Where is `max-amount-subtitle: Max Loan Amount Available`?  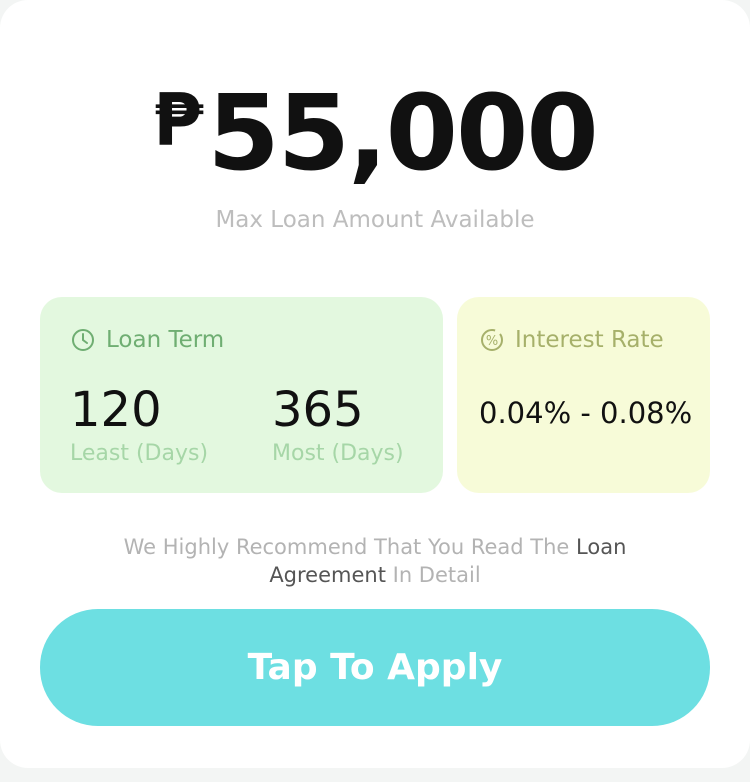
max-amount-subtitle: Max Loan Amount Available is located at coordinates (375, 220).